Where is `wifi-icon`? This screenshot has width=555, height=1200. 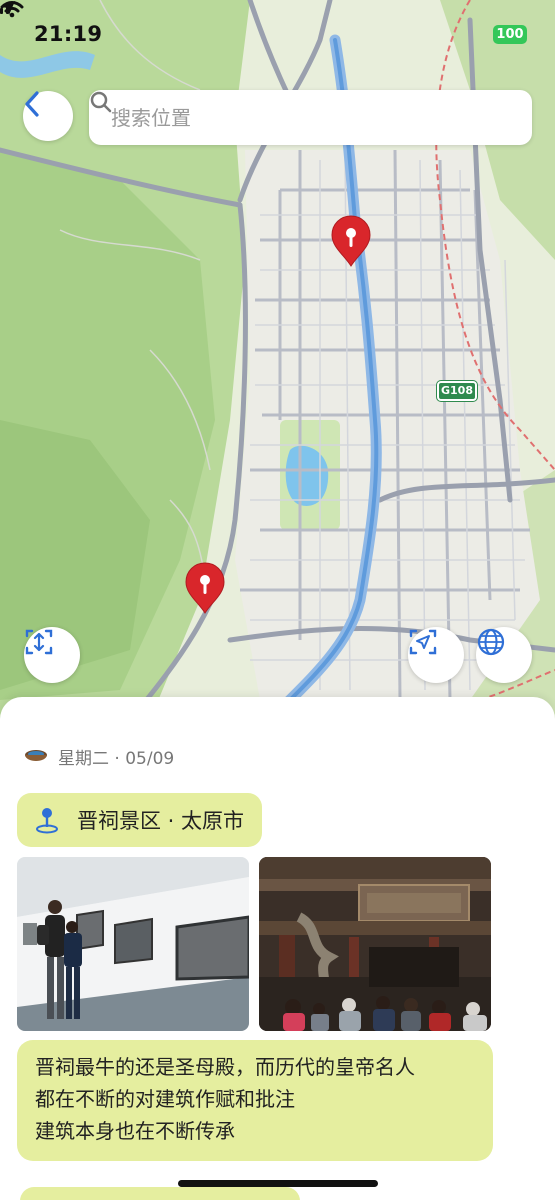 wifi-icon is located at coordinates (12, 9).